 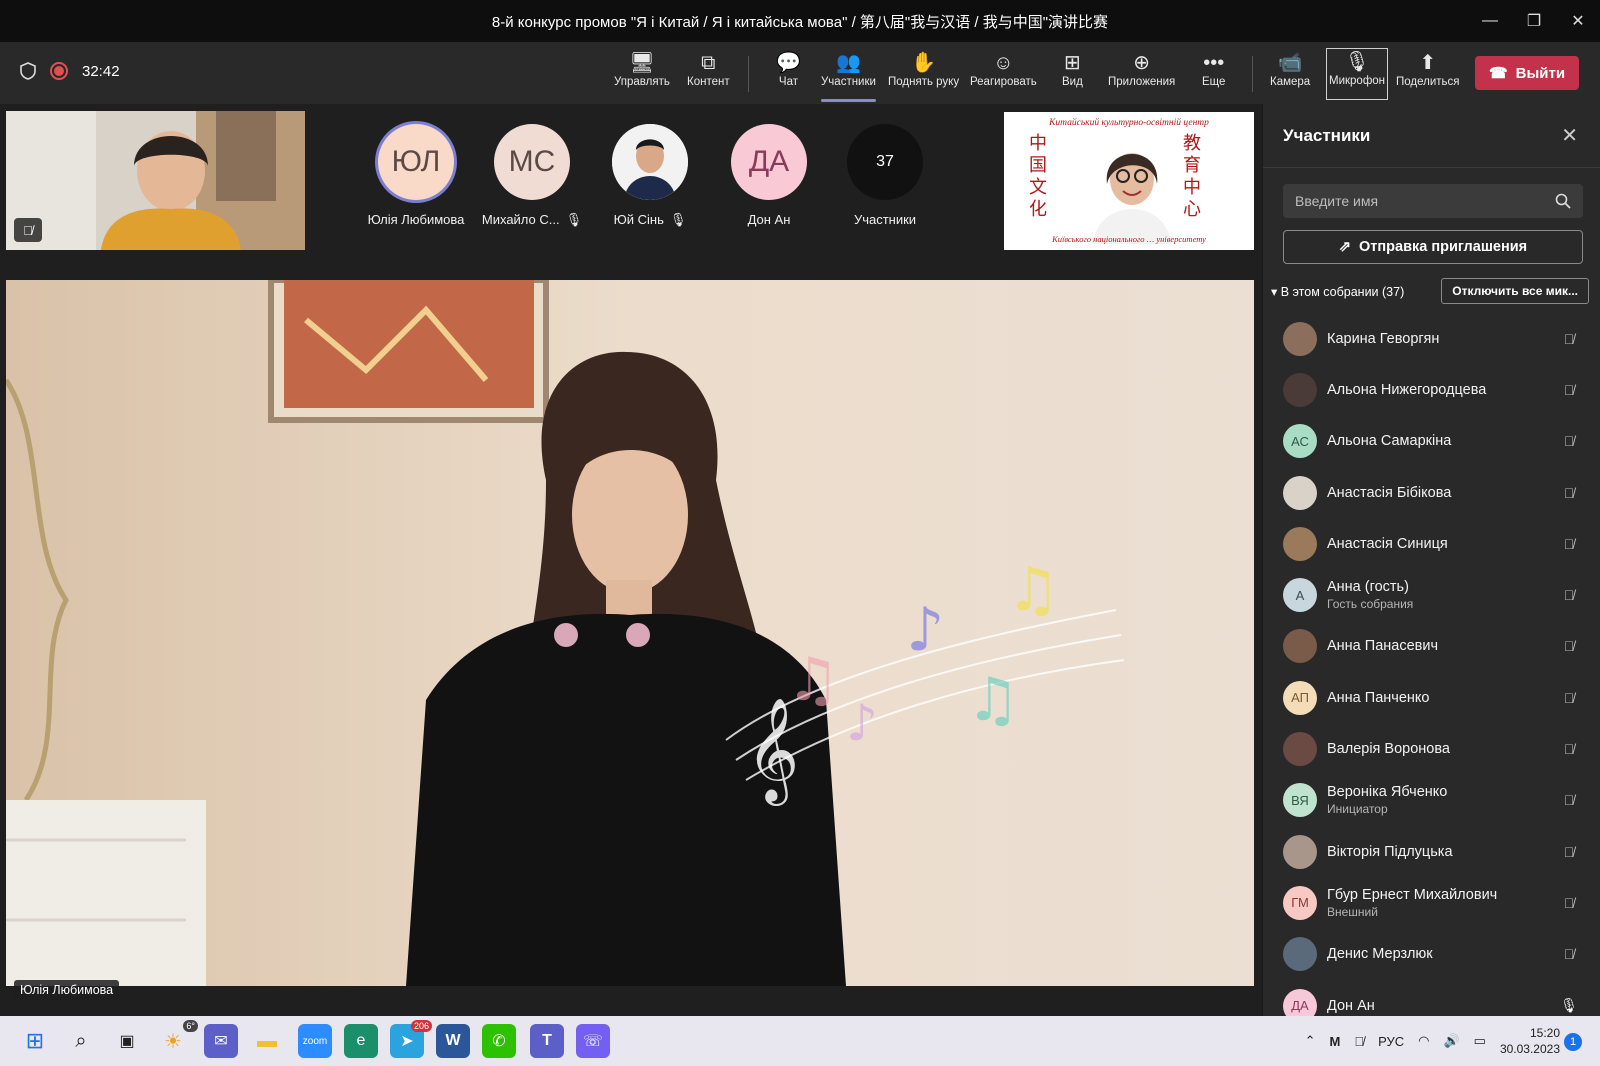 I want to click on teams-chat-icon: ✉, so click(x=221, y=1041).